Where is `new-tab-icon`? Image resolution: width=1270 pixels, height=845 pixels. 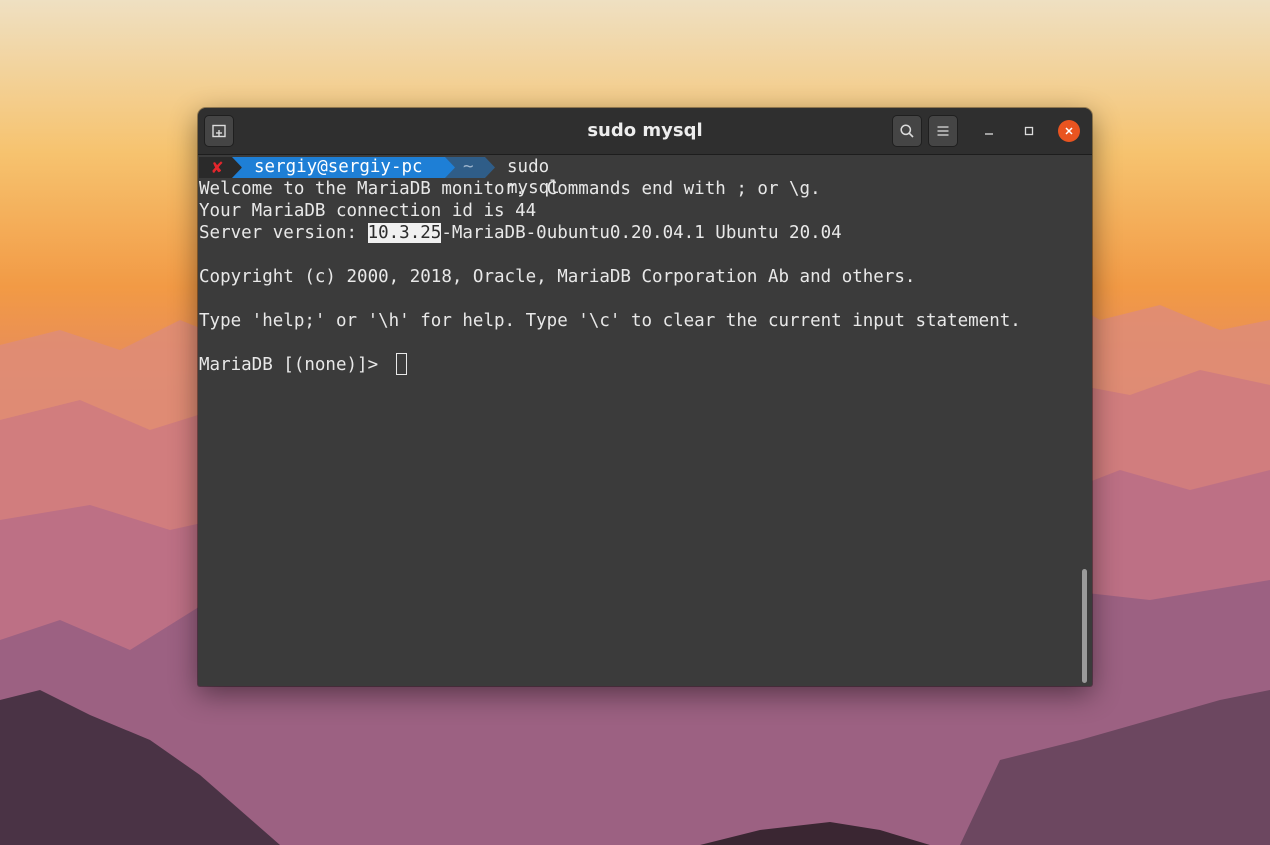
new-tab-icon is located at coordinates (219, 131).